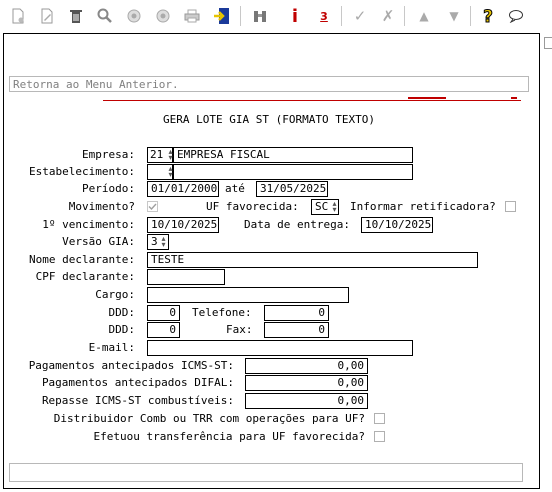 The image size is (552, 492). Describe the element at coordinates (548, 43) in the screenshot. I see `window-checkbox` at that location.